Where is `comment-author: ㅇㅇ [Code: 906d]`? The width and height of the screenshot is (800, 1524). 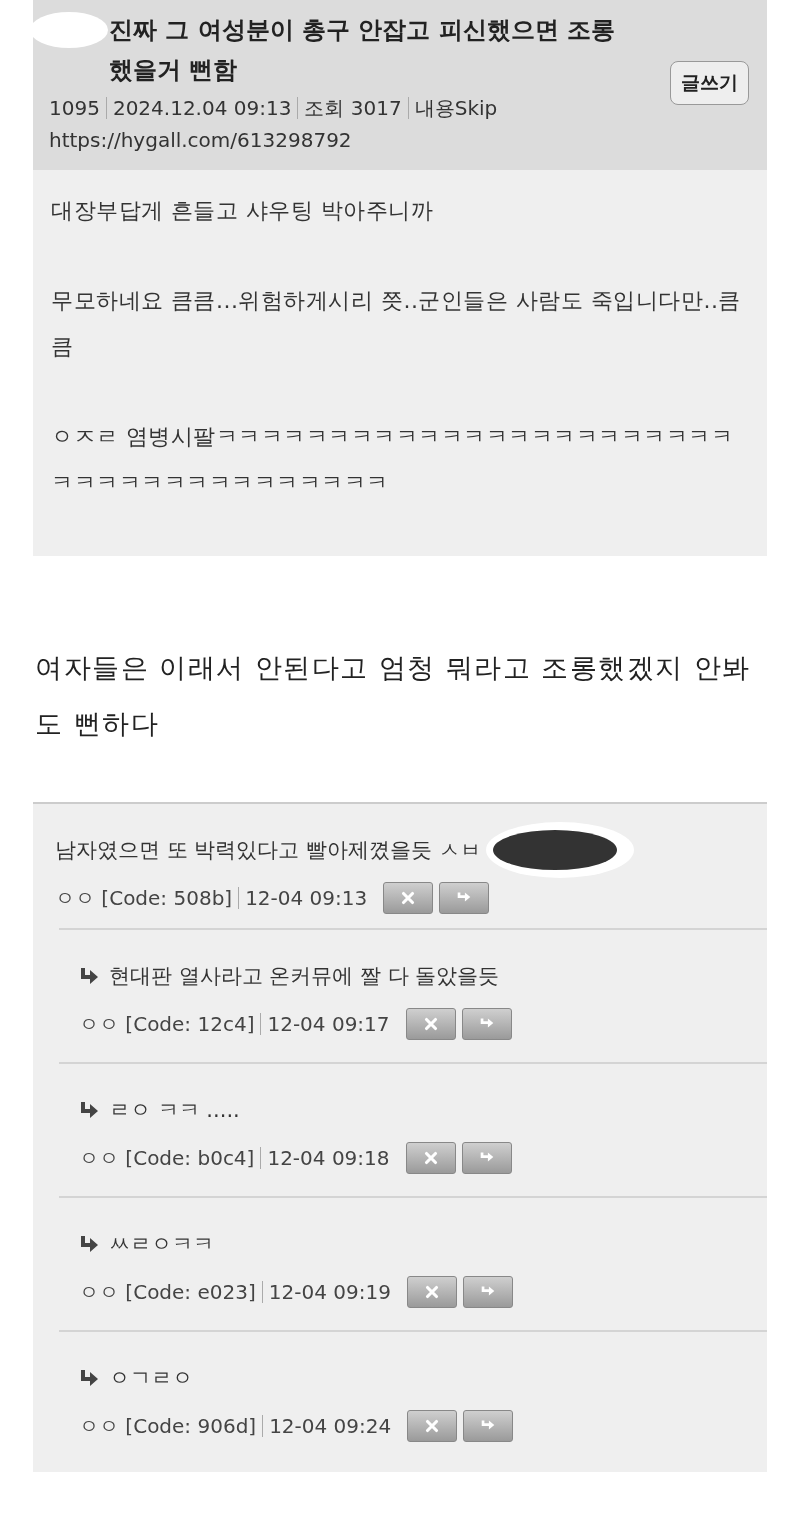 comment-author: ㅇㅇ [Code: 906d] is located at coordinates (168, 1426).